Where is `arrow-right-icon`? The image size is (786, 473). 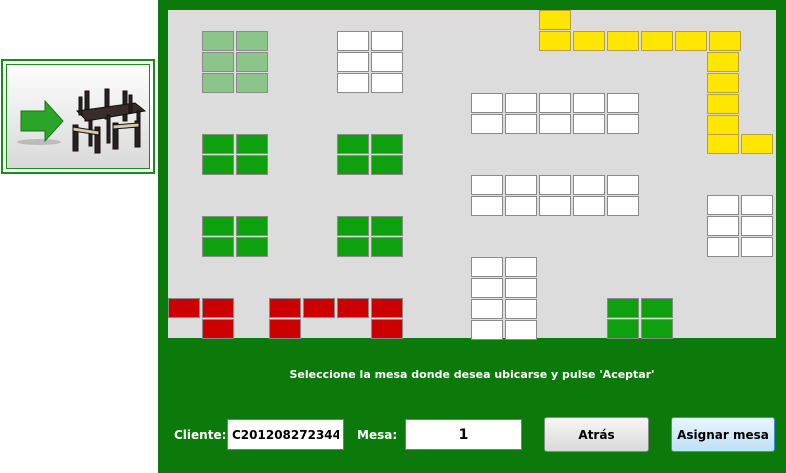 arrow-right-icon is located at coordinates (42, 121).